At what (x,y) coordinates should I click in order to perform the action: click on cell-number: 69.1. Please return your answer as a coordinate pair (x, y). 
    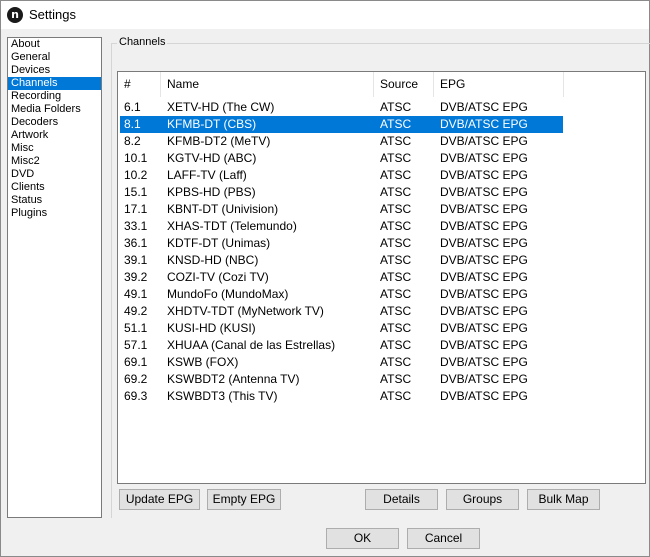
    Looking at the image, I should click on (136, 362).